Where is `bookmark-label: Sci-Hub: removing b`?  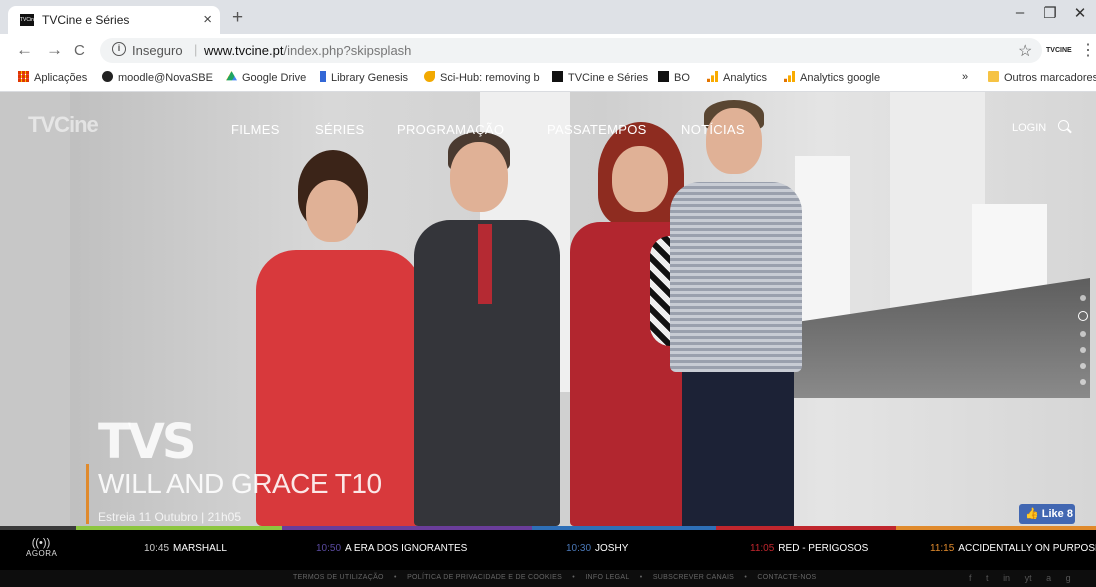 bookmark-label: Sci-Hub: removing b is located at coordinates (490, 78).